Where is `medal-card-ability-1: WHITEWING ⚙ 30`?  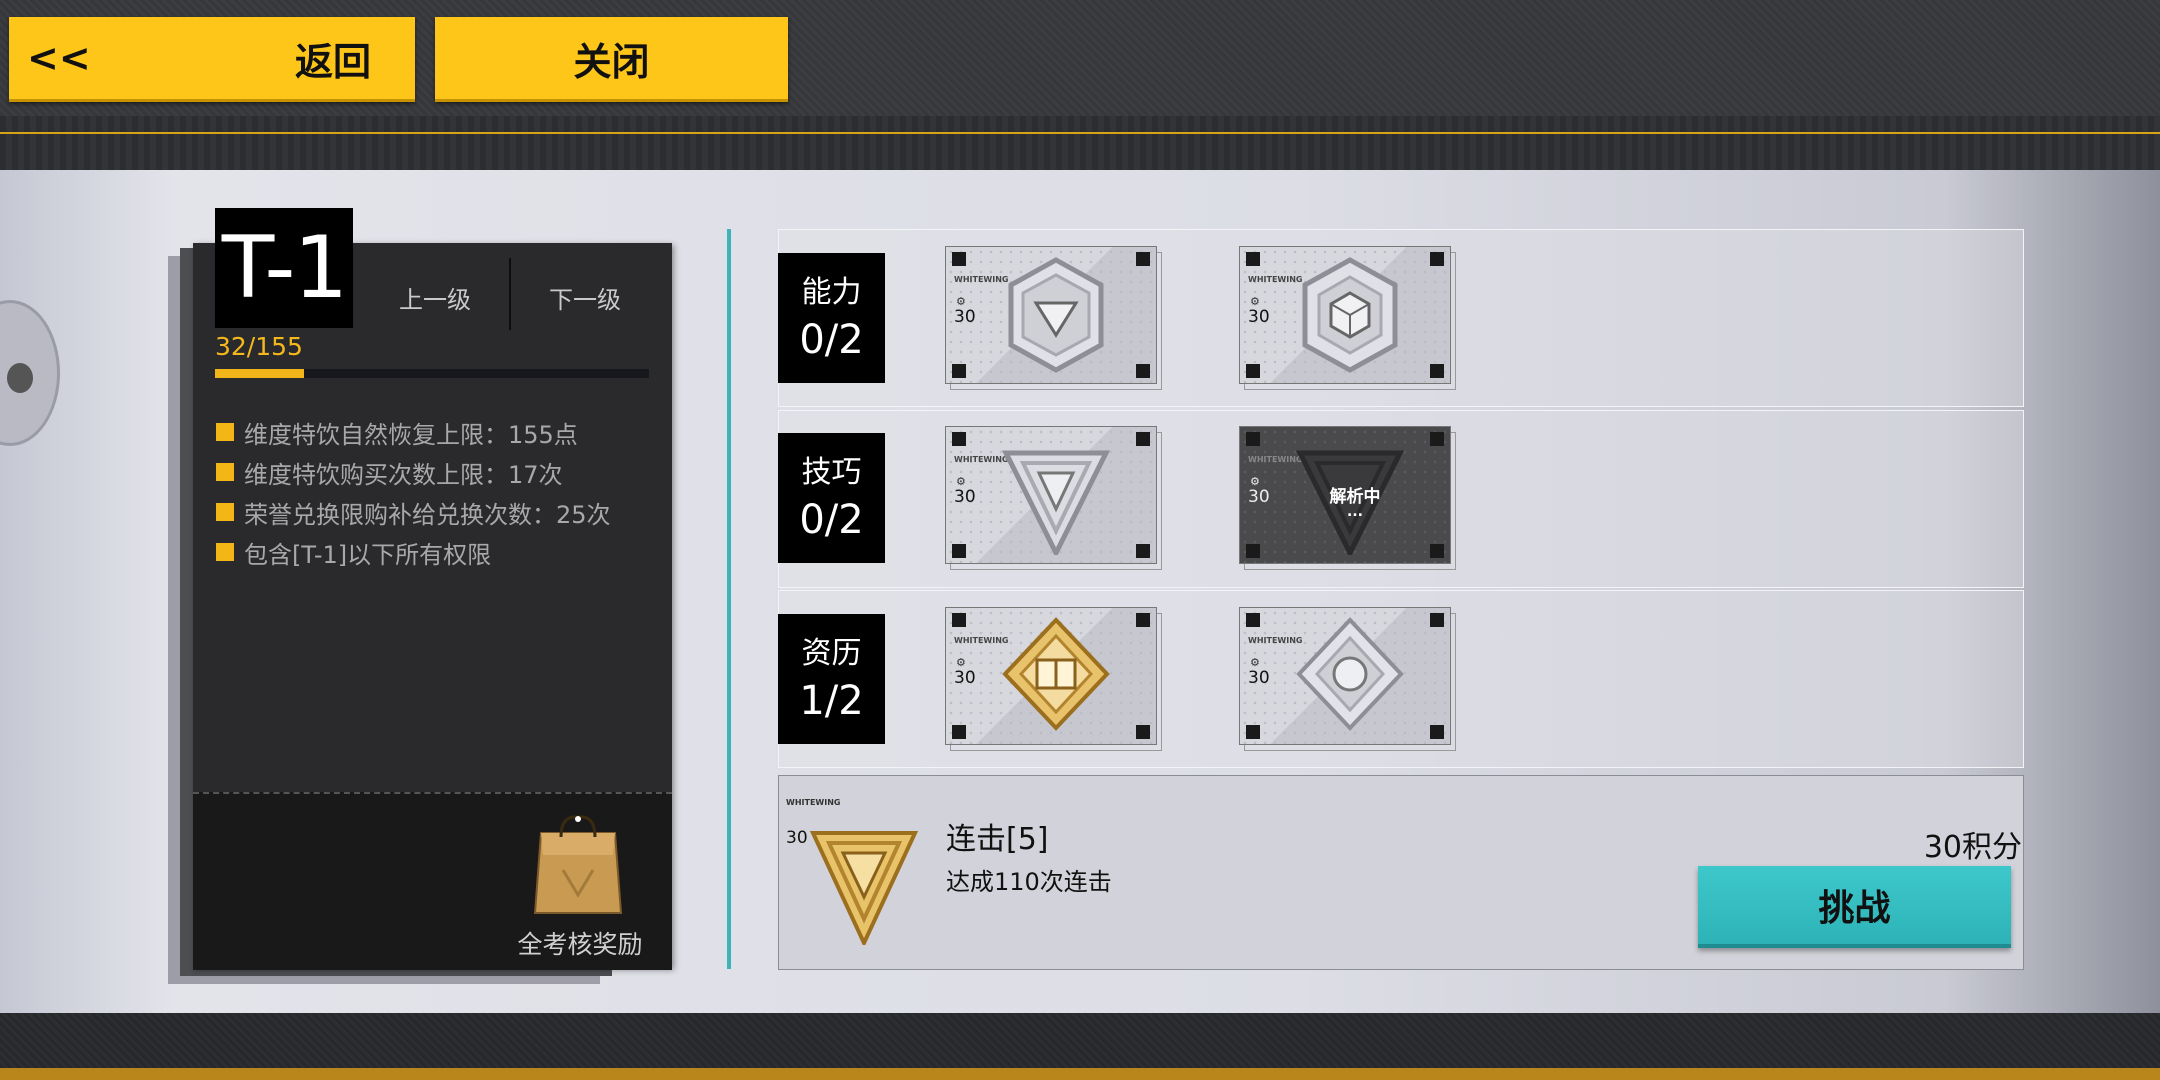 medal-card-ability-1: WHITEWING ⚙ 30 is located at coordinates (1051, 315).